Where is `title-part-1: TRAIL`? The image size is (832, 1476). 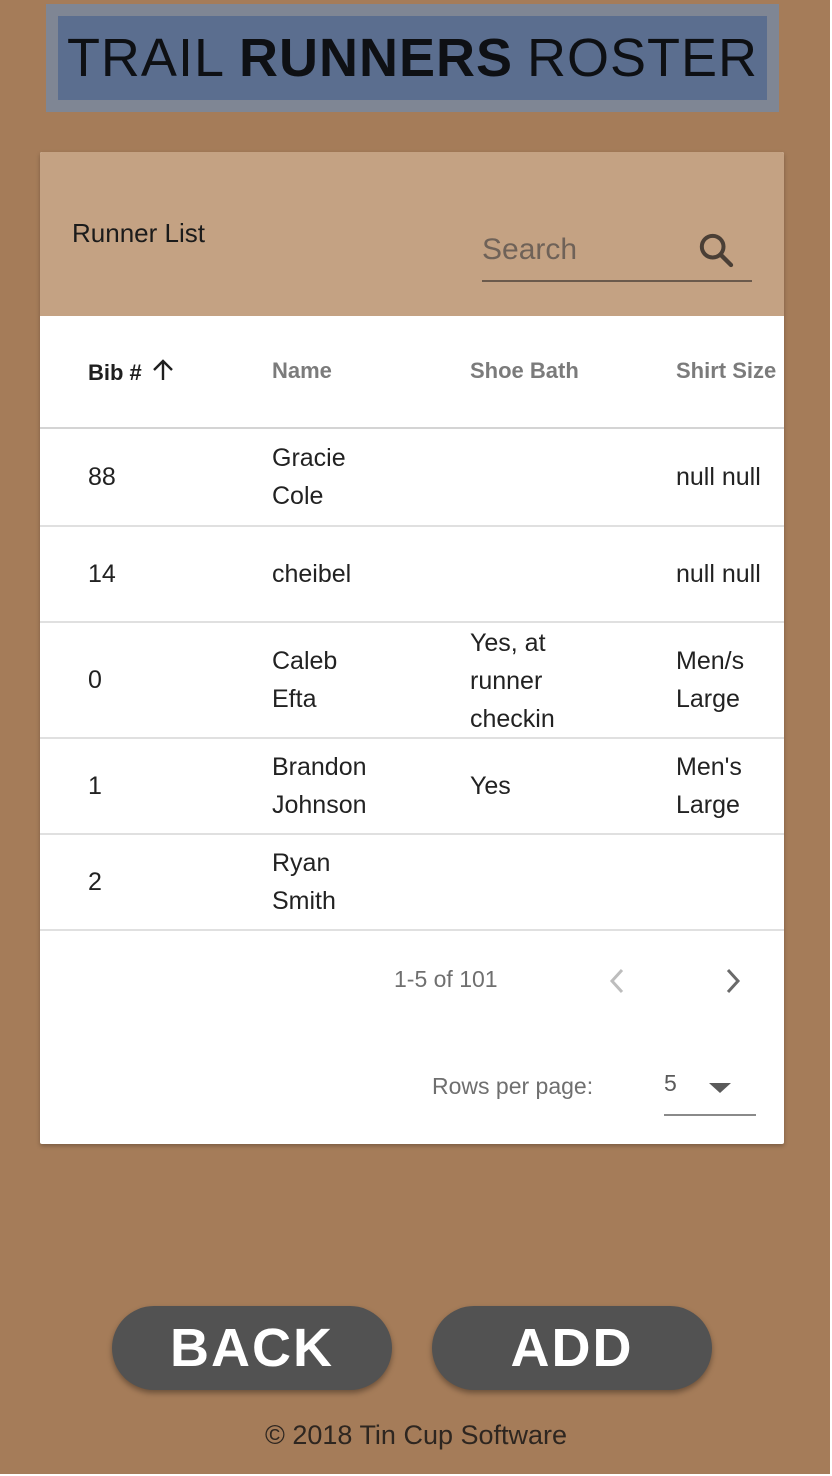 title-part-1: TRAIL is located at coordinates (145, 58).